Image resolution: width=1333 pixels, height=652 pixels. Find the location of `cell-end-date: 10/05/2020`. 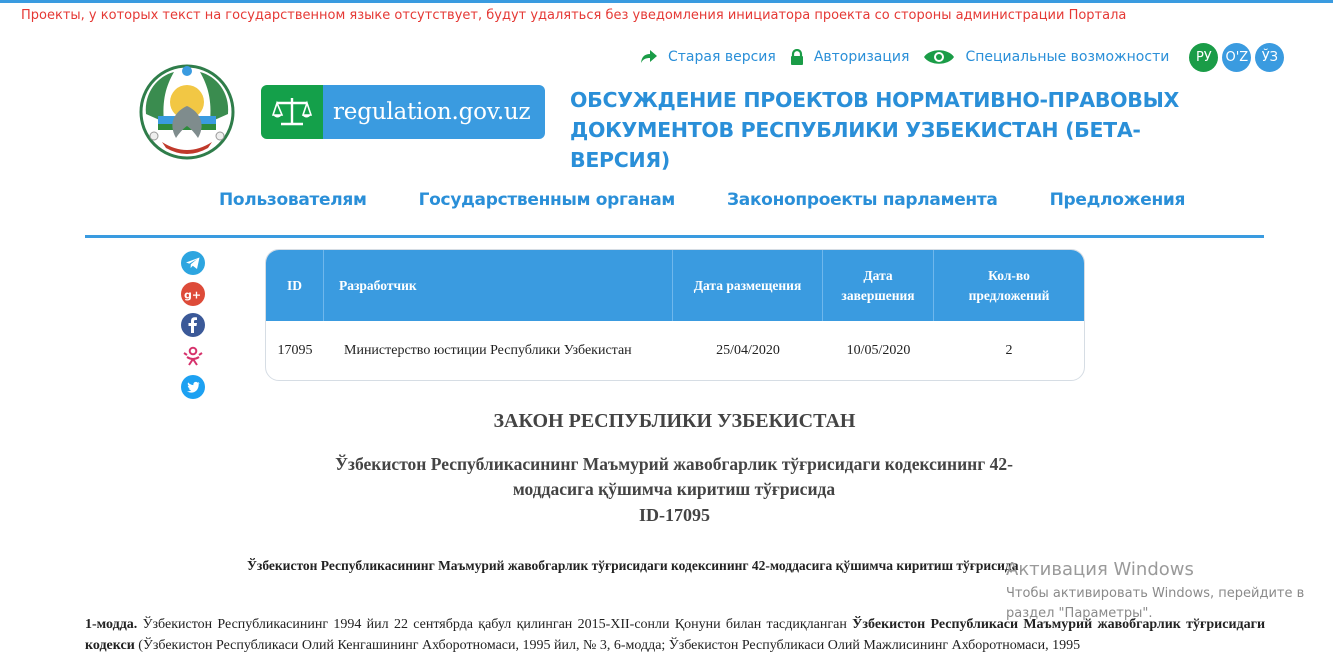

cell-end-date: 10/05/2020 is located at coordinates (878, 350).